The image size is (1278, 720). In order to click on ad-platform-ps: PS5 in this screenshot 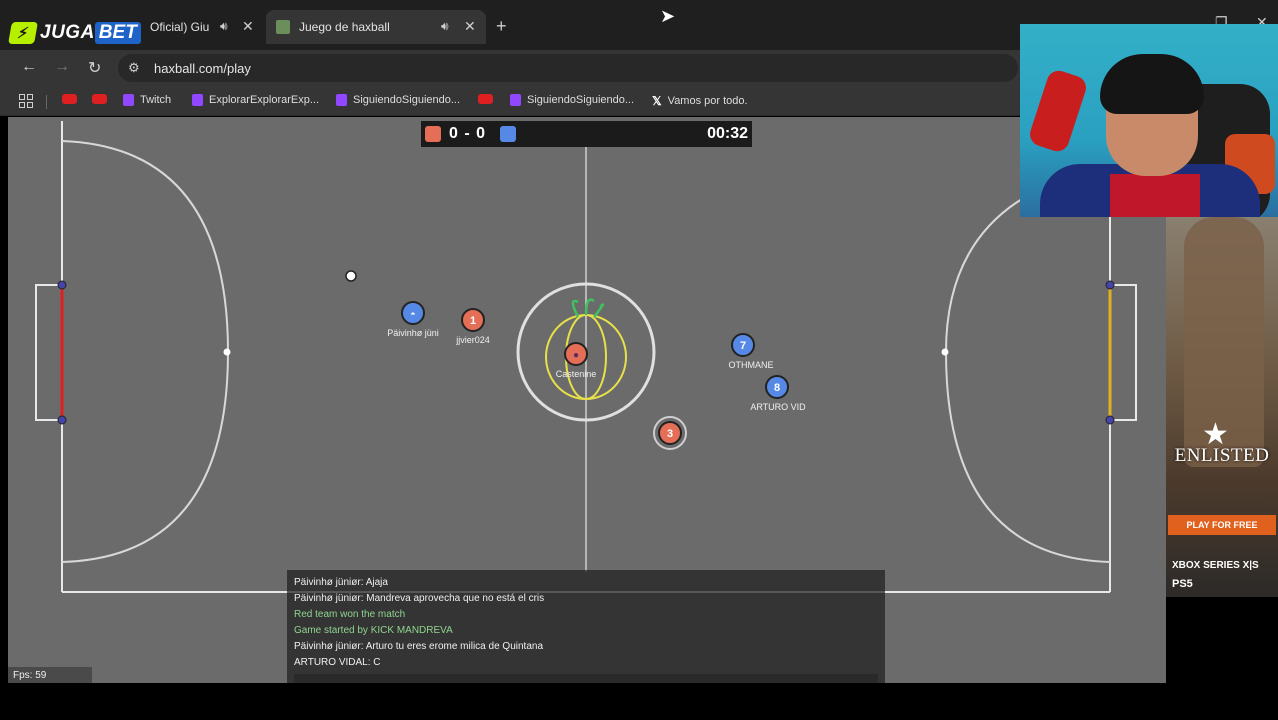, I will do `click(1182, 584)`.